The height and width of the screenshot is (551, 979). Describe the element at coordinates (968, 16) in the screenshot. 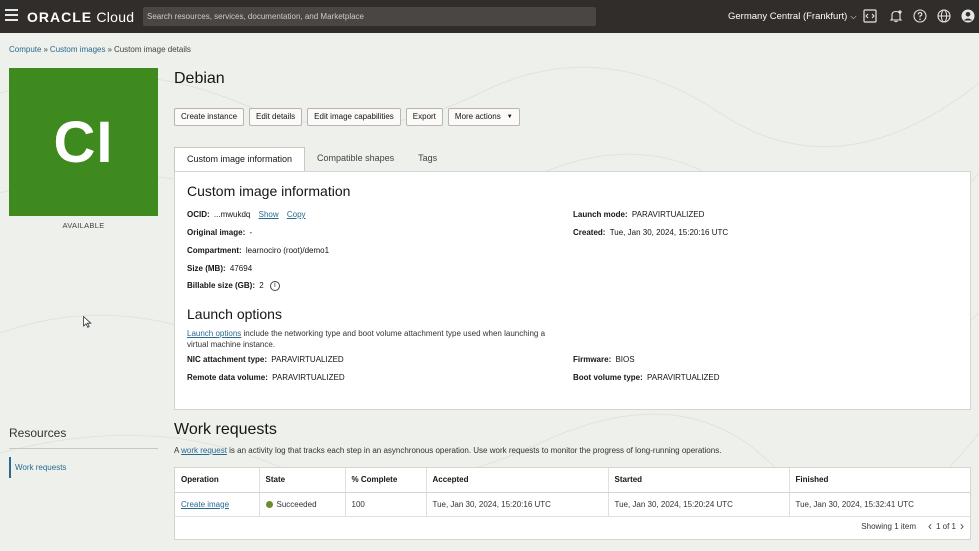

I see `user-profile-icon` at that location.